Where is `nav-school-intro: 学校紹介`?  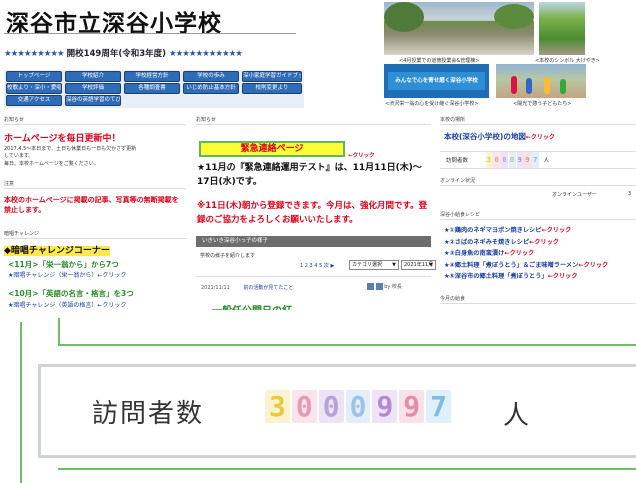 nav-school-intro: 学校紹介 is located at coordinates (93, 76).